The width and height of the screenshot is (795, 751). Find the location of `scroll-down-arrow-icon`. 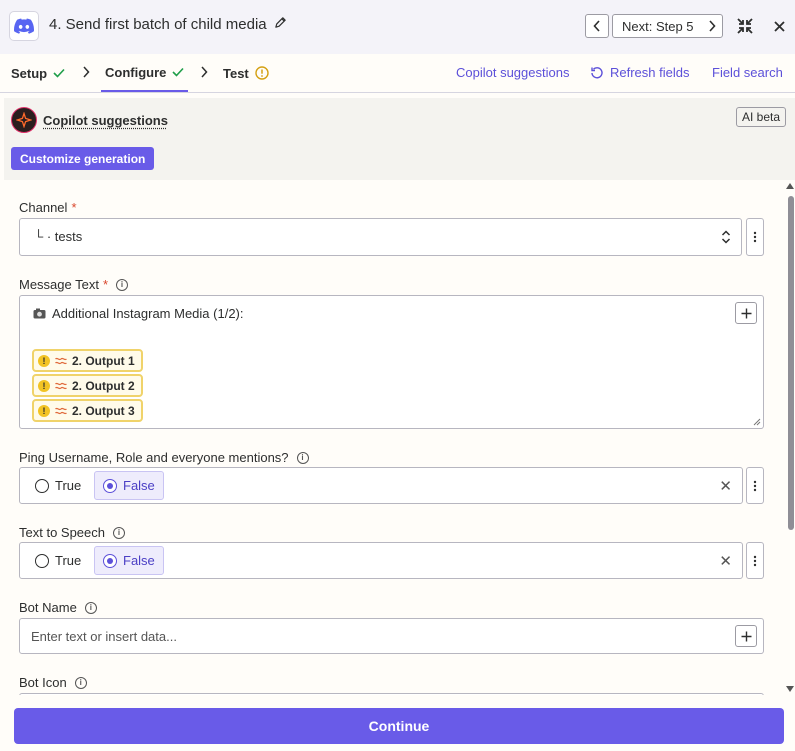

scroll-down-arrow-icon is located at coordinates (790, 689).